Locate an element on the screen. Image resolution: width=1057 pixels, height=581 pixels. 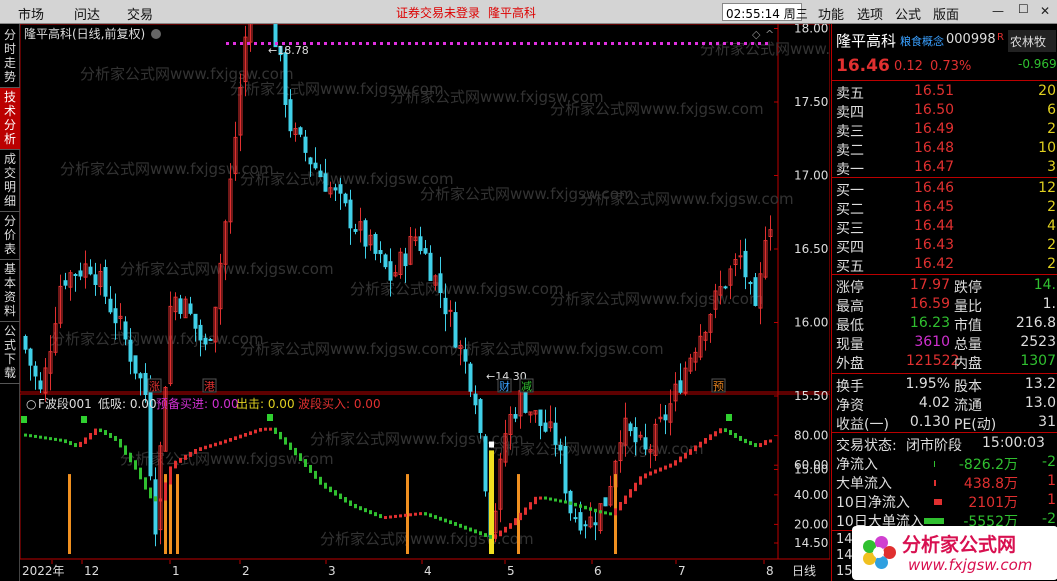
bid-row-2: 买三 16.44 4 is located at coordinates (946, 227).